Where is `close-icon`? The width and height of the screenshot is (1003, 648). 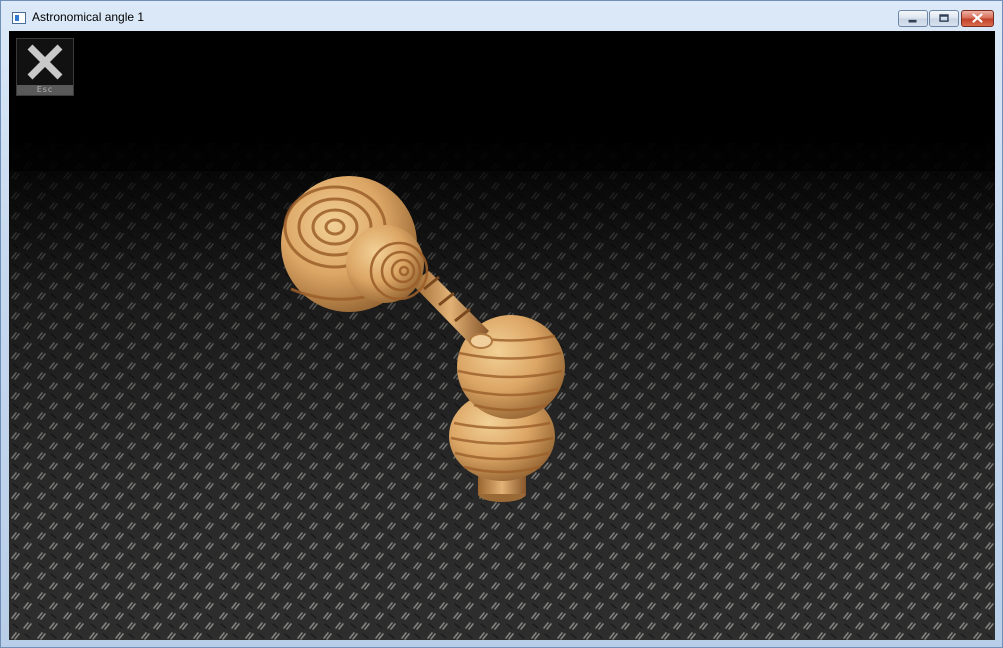
close-icon is located at coordinates (977, 18).